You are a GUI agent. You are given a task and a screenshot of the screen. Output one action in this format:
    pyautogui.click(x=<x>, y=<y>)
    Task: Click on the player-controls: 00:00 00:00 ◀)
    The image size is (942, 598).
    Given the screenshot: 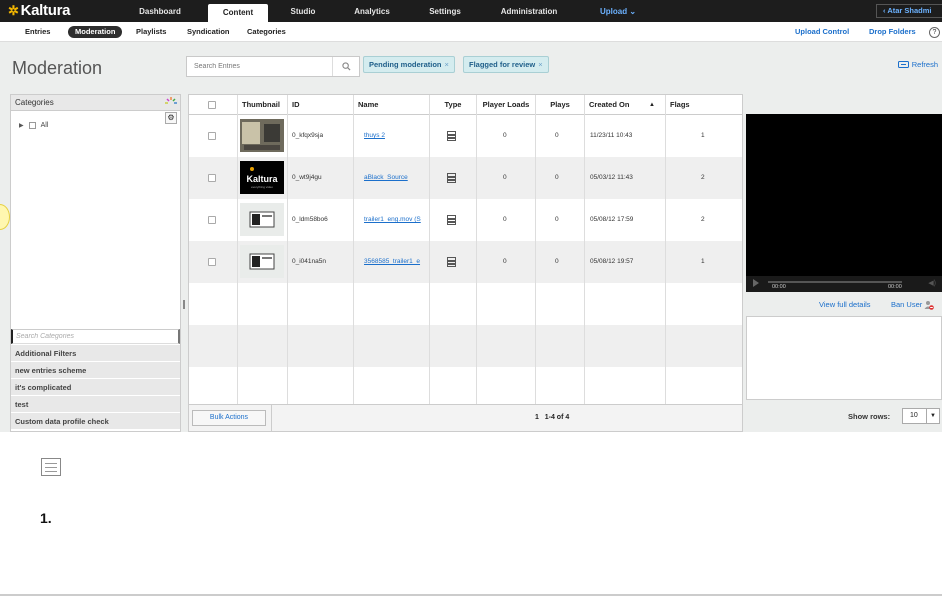 What is the action you would take?
    pyautogui.click(x=844, y=284)
    